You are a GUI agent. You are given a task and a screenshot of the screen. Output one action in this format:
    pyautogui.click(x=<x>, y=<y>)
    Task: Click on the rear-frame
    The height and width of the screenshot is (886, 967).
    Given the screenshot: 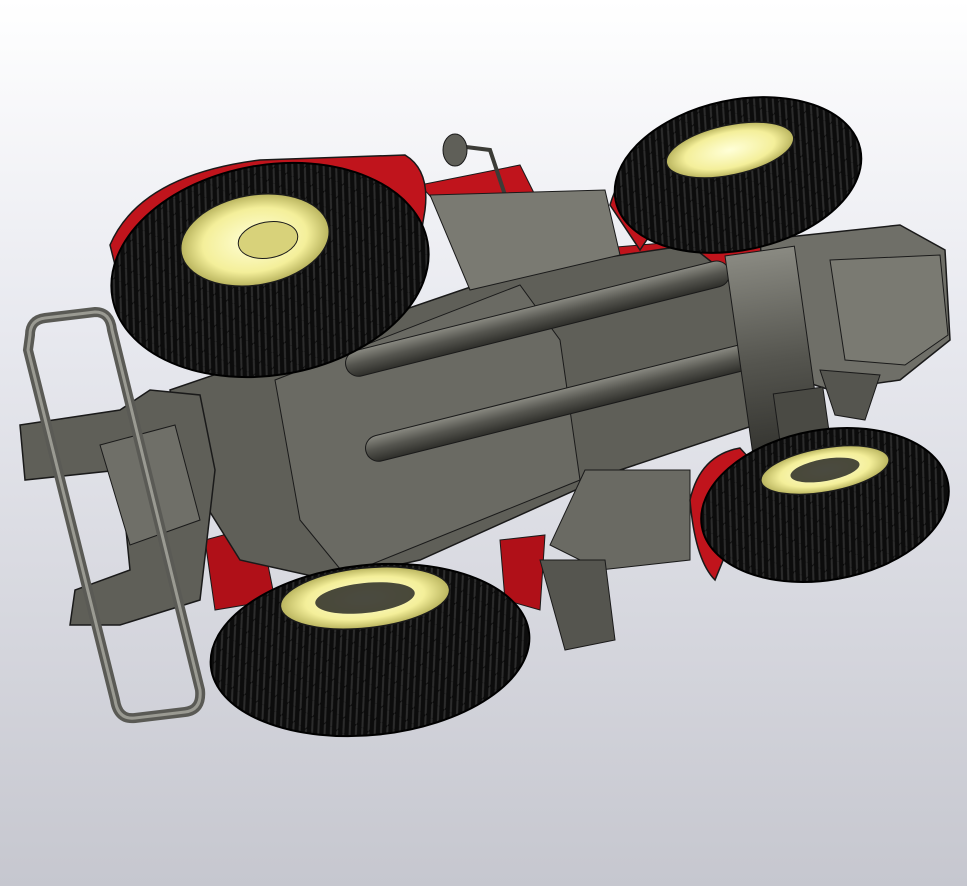 What is the action you would take?
    pyautogui.click(x=117, y=515)
    